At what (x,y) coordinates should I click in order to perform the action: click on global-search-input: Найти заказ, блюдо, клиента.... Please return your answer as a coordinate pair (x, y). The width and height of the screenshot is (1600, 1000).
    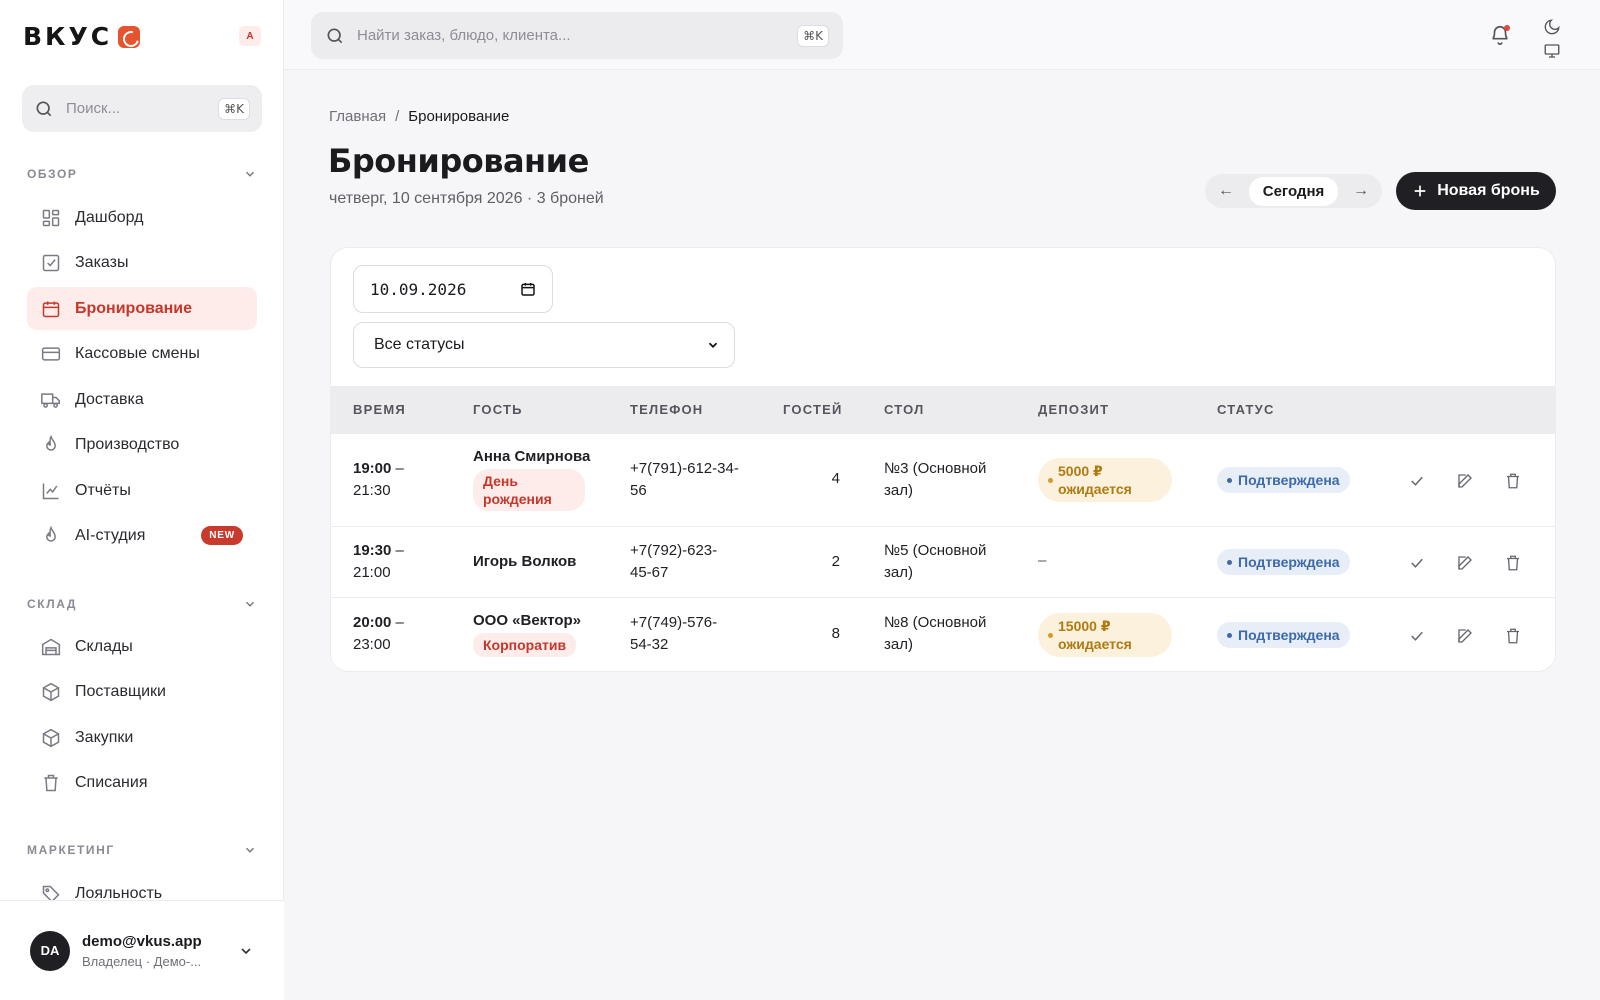
    Looking at the image, I should click on (571, 35).